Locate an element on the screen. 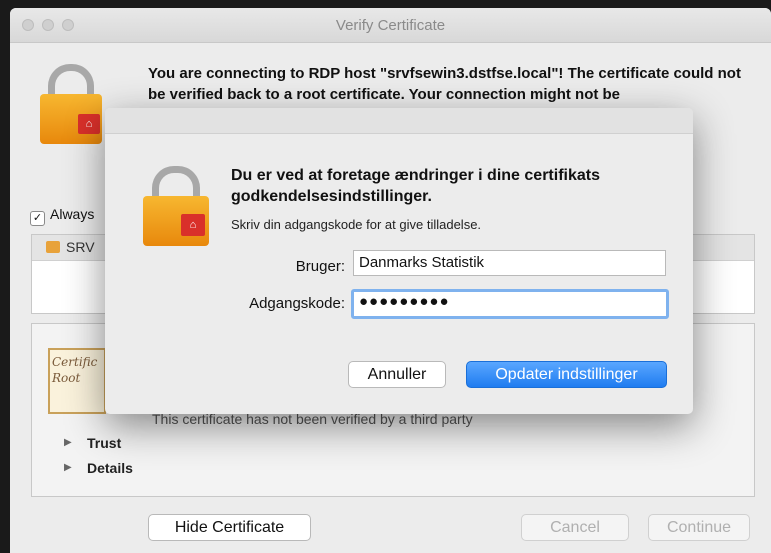 The height and width of the screenshot is (553, 771). continue-button: Continue is located at coordinates (699, 527).